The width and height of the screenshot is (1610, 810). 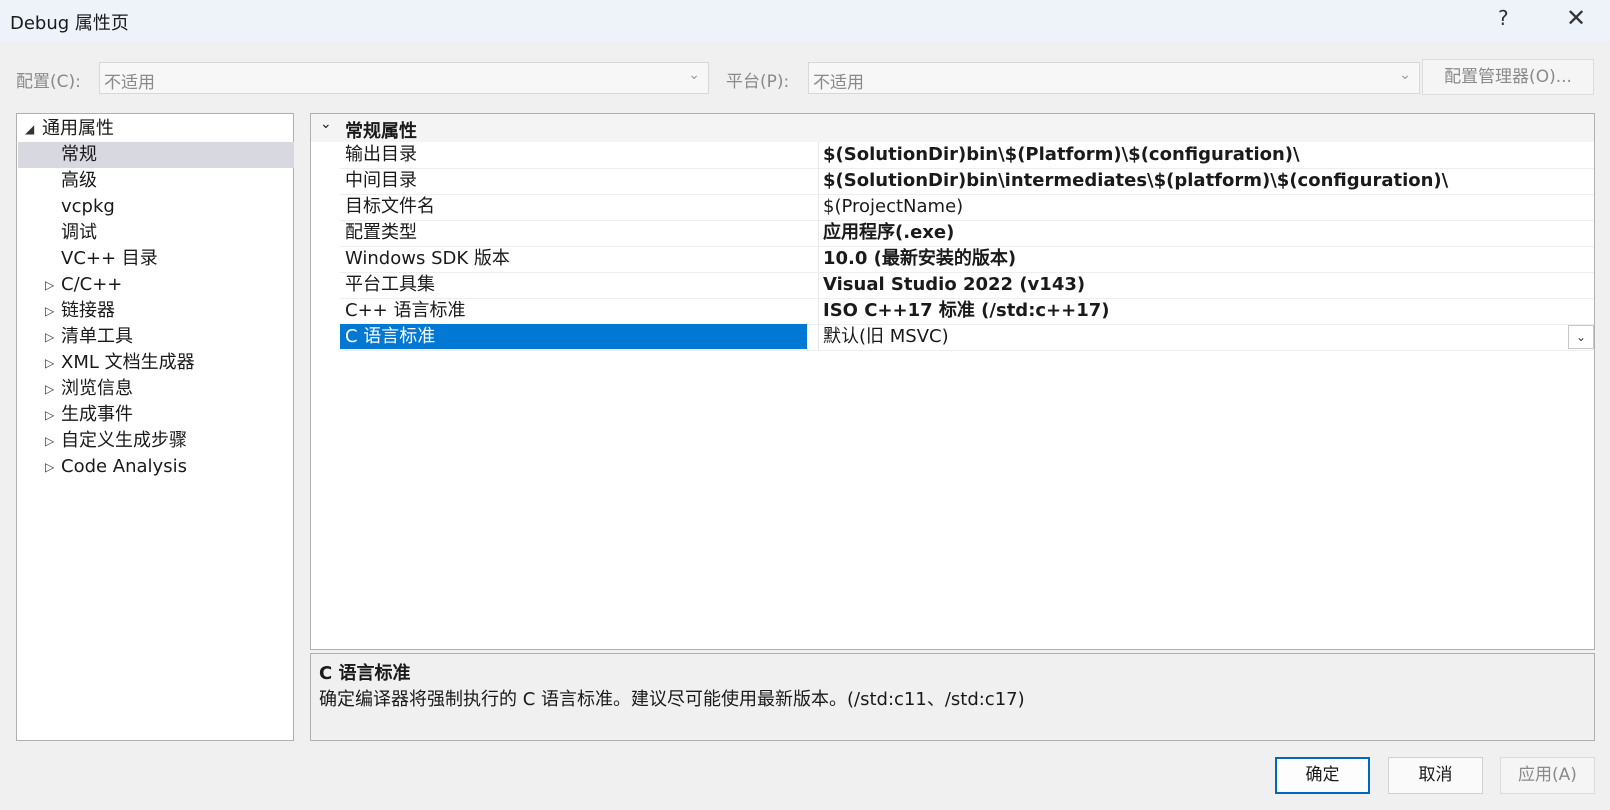 I want to click on window-title: Debug 属性页, so click(x=69, y=23).